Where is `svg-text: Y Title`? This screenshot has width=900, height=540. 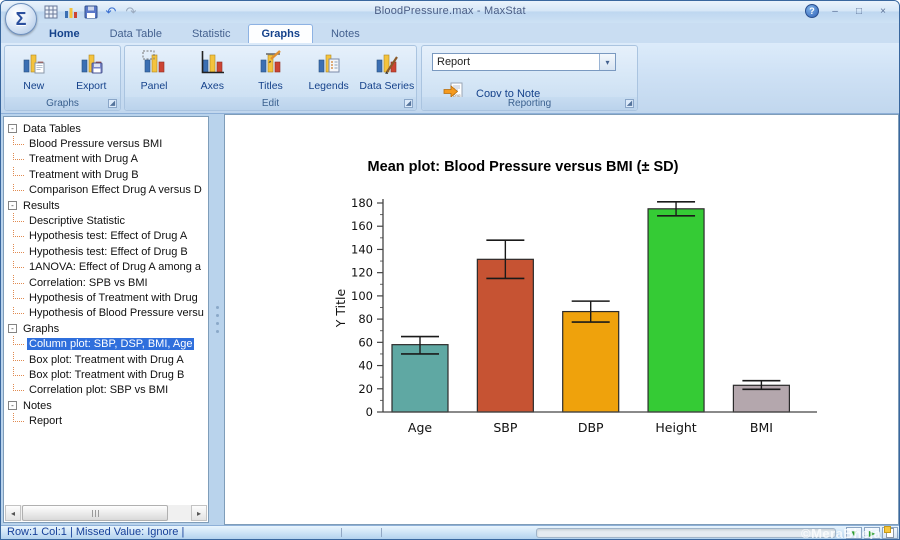
svg-text: Y Title is located at coordinates (340, 308).